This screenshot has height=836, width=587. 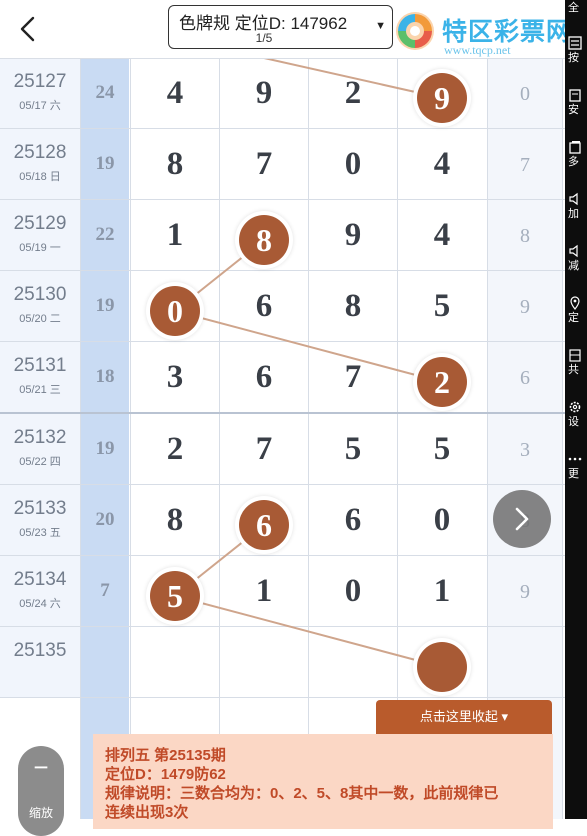 I want to click on table-row: 25127 05/17 六 24 4 9 2 9 0, so click(x=282, y=93).